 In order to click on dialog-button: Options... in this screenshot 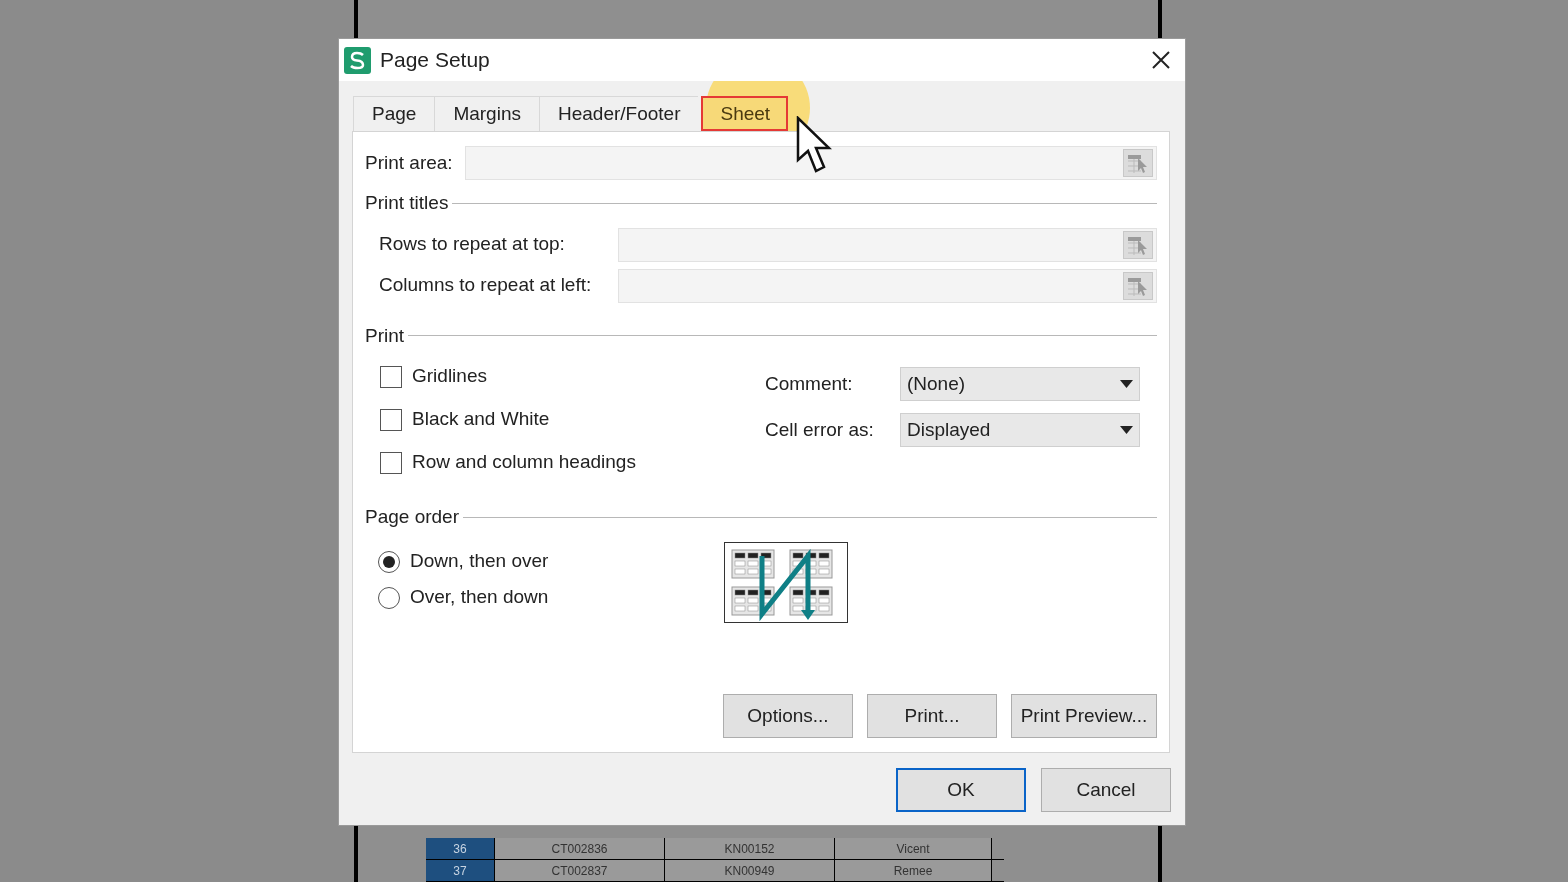, I will do `click(788, 716)`.